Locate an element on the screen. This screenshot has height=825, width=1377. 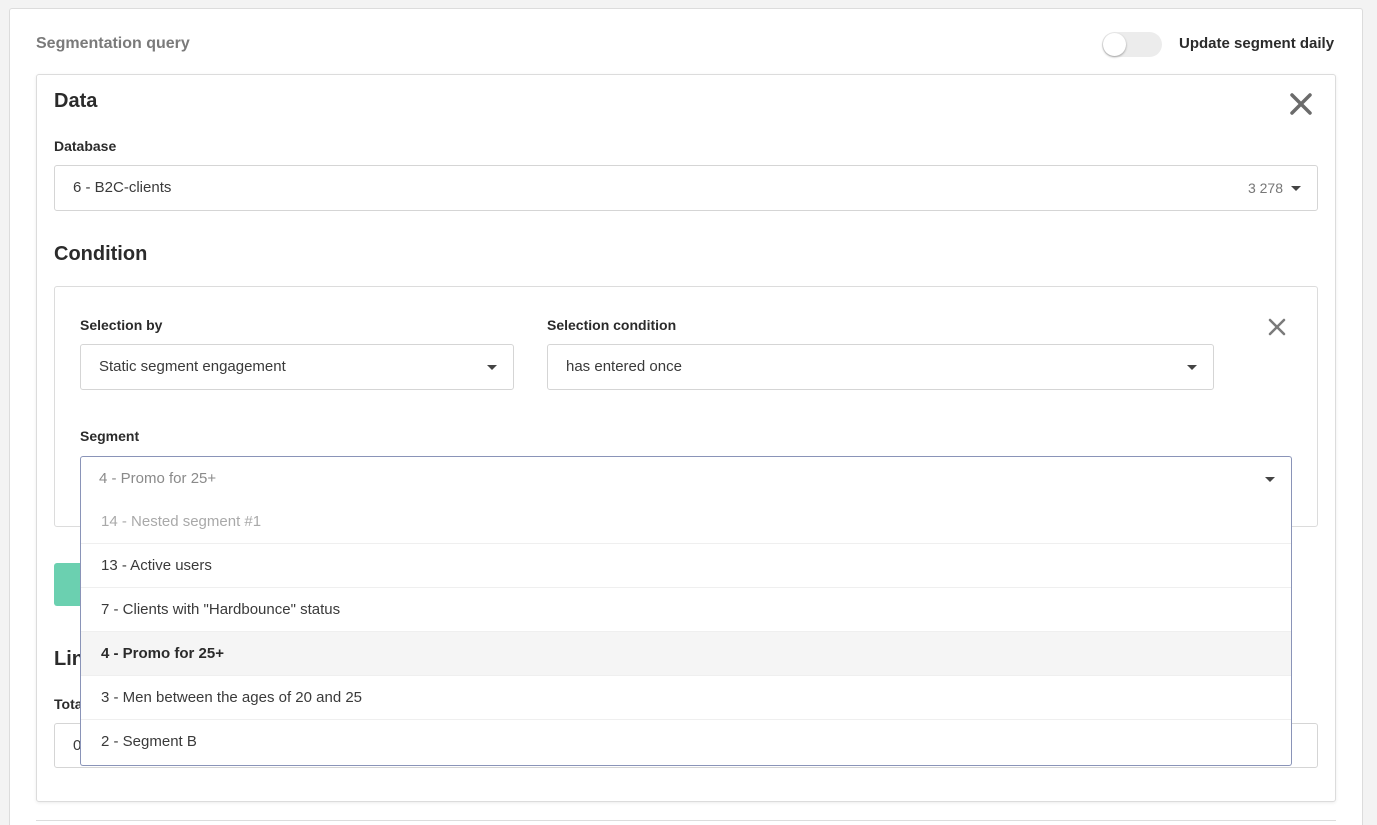
database-value: 6 - B2C-clients is located at coordinates (122, 187).